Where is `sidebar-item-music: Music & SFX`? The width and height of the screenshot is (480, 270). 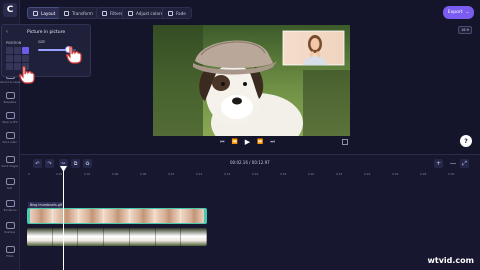 sidebar-item-music: Music & SFX is located at coordinates (10, 118).